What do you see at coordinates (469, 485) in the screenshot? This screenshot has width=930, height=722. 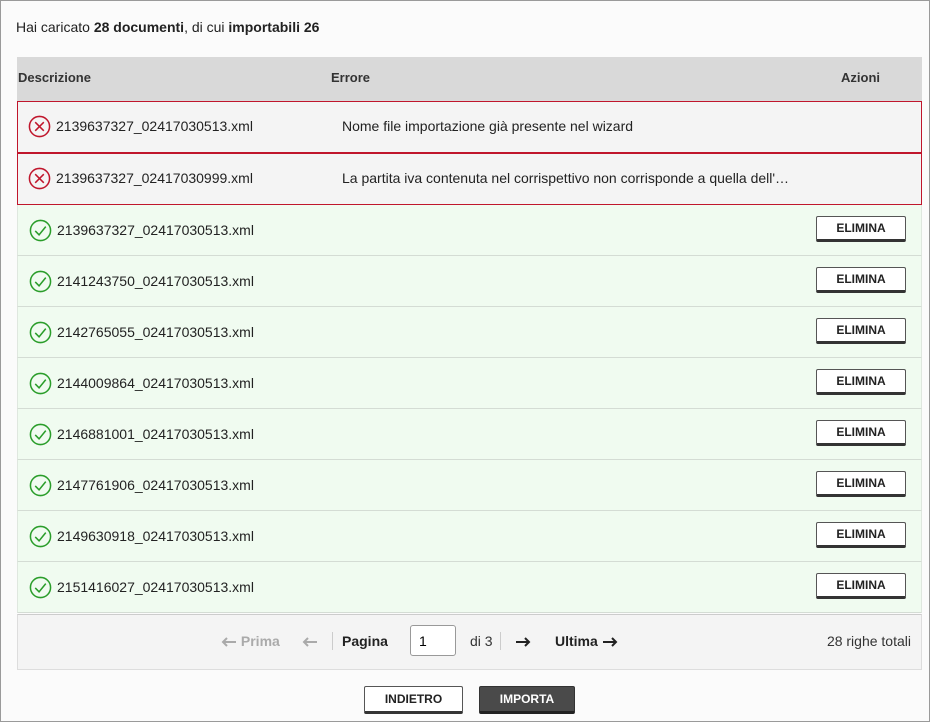 I see `table-row: 2147761906_02417030513.xml ELIMINA` at bounding box center [469, 485].